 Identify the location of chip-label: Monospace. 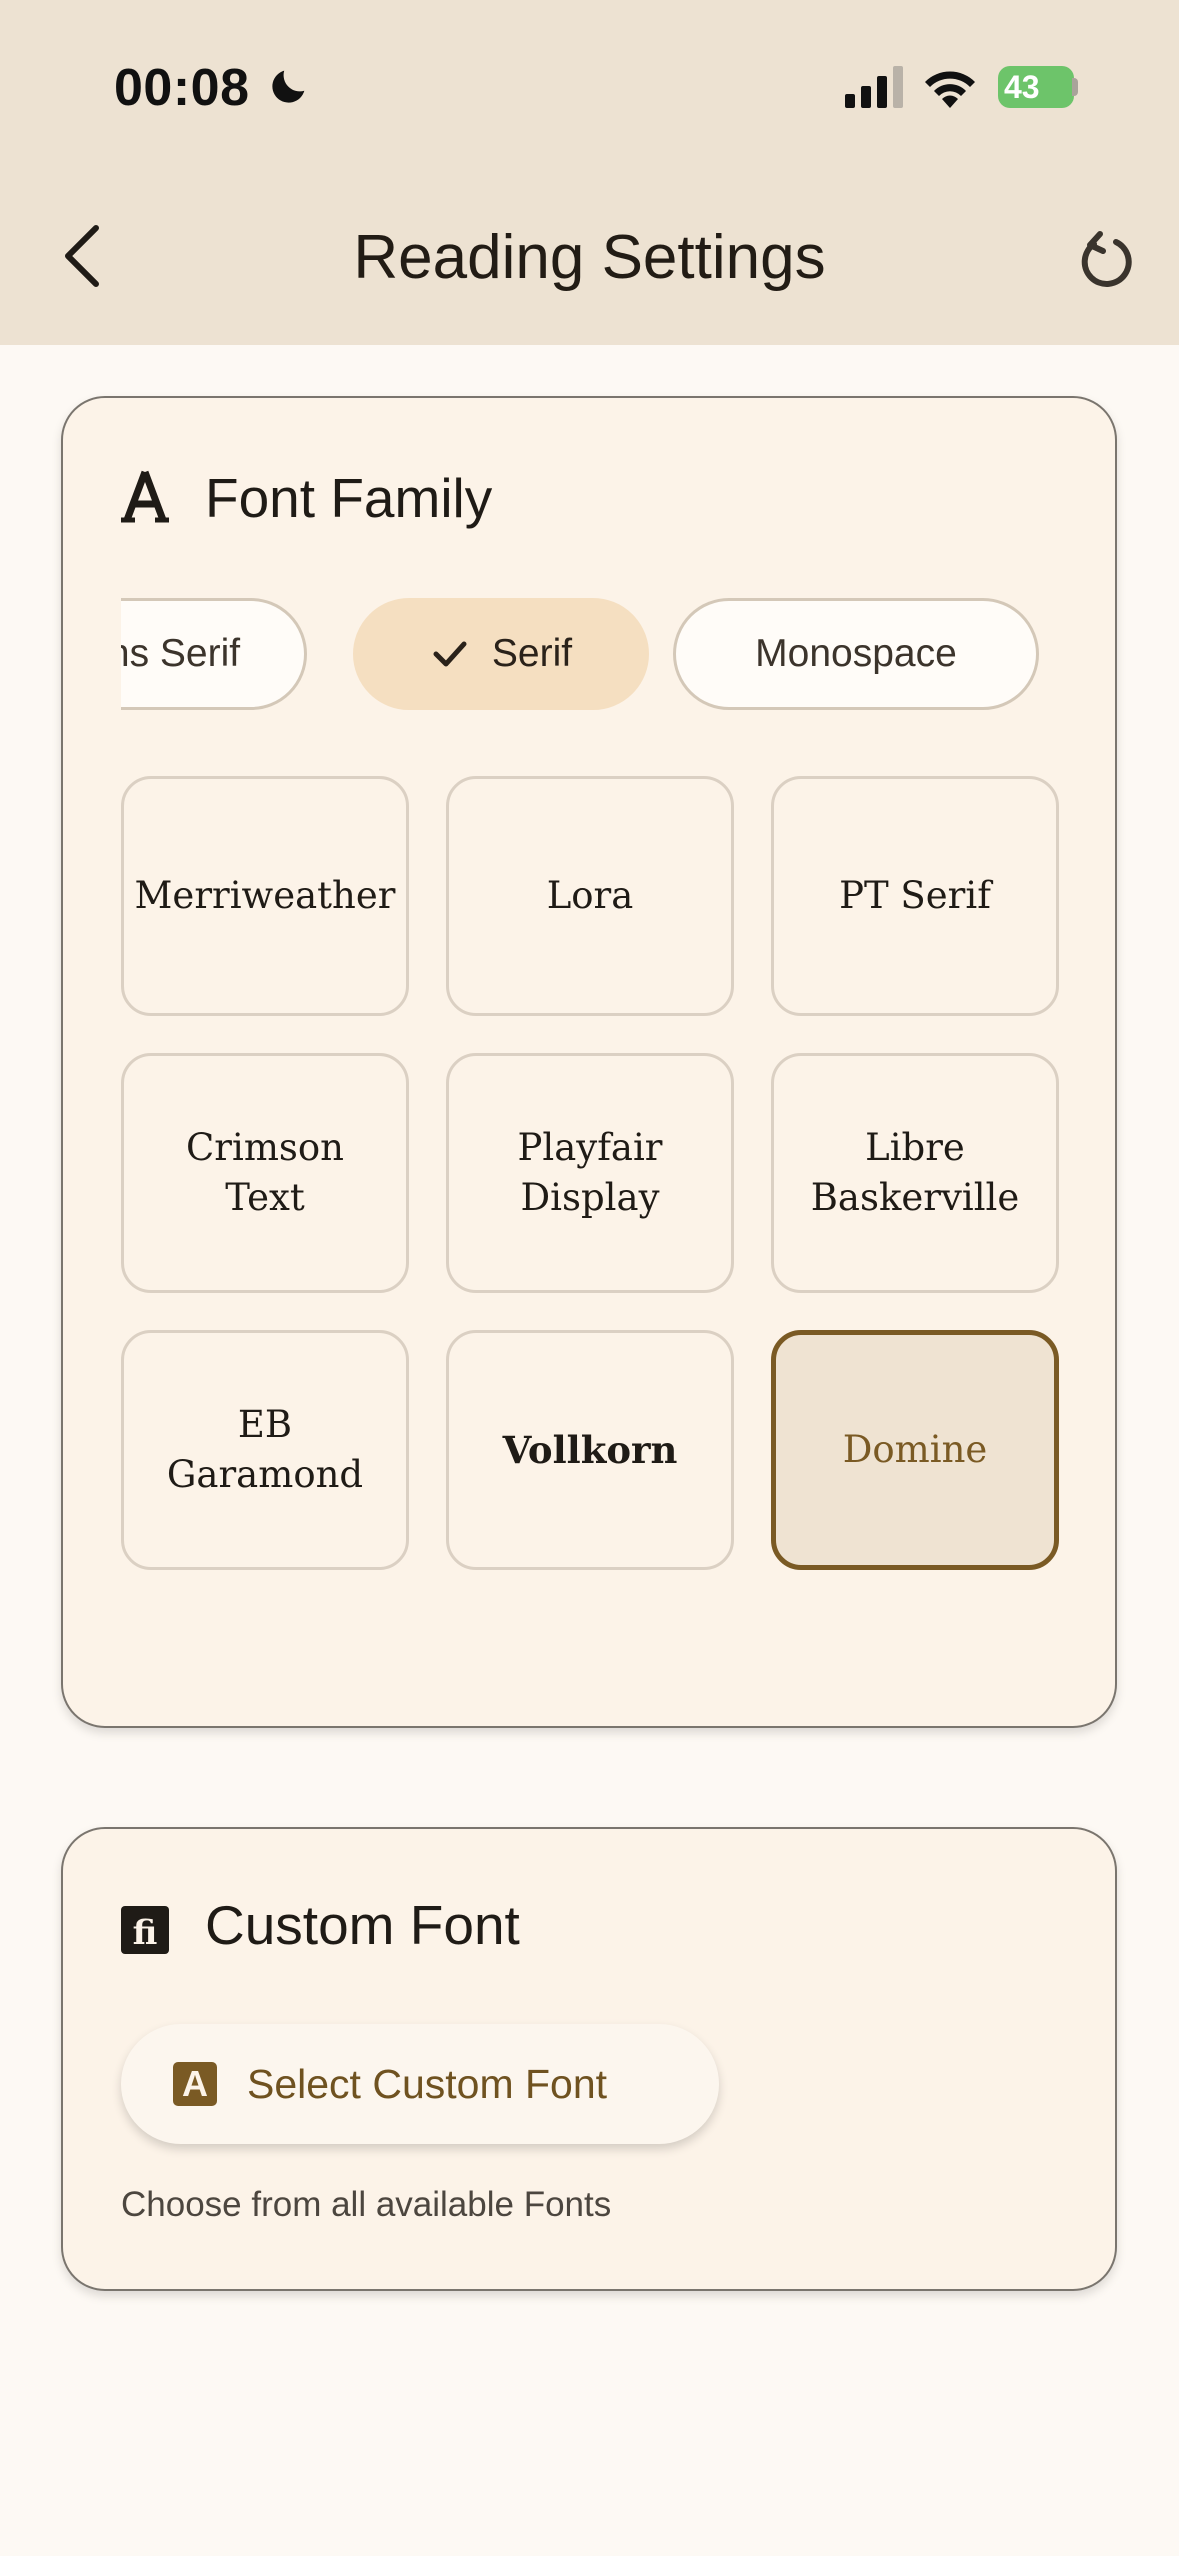
(856, 653).